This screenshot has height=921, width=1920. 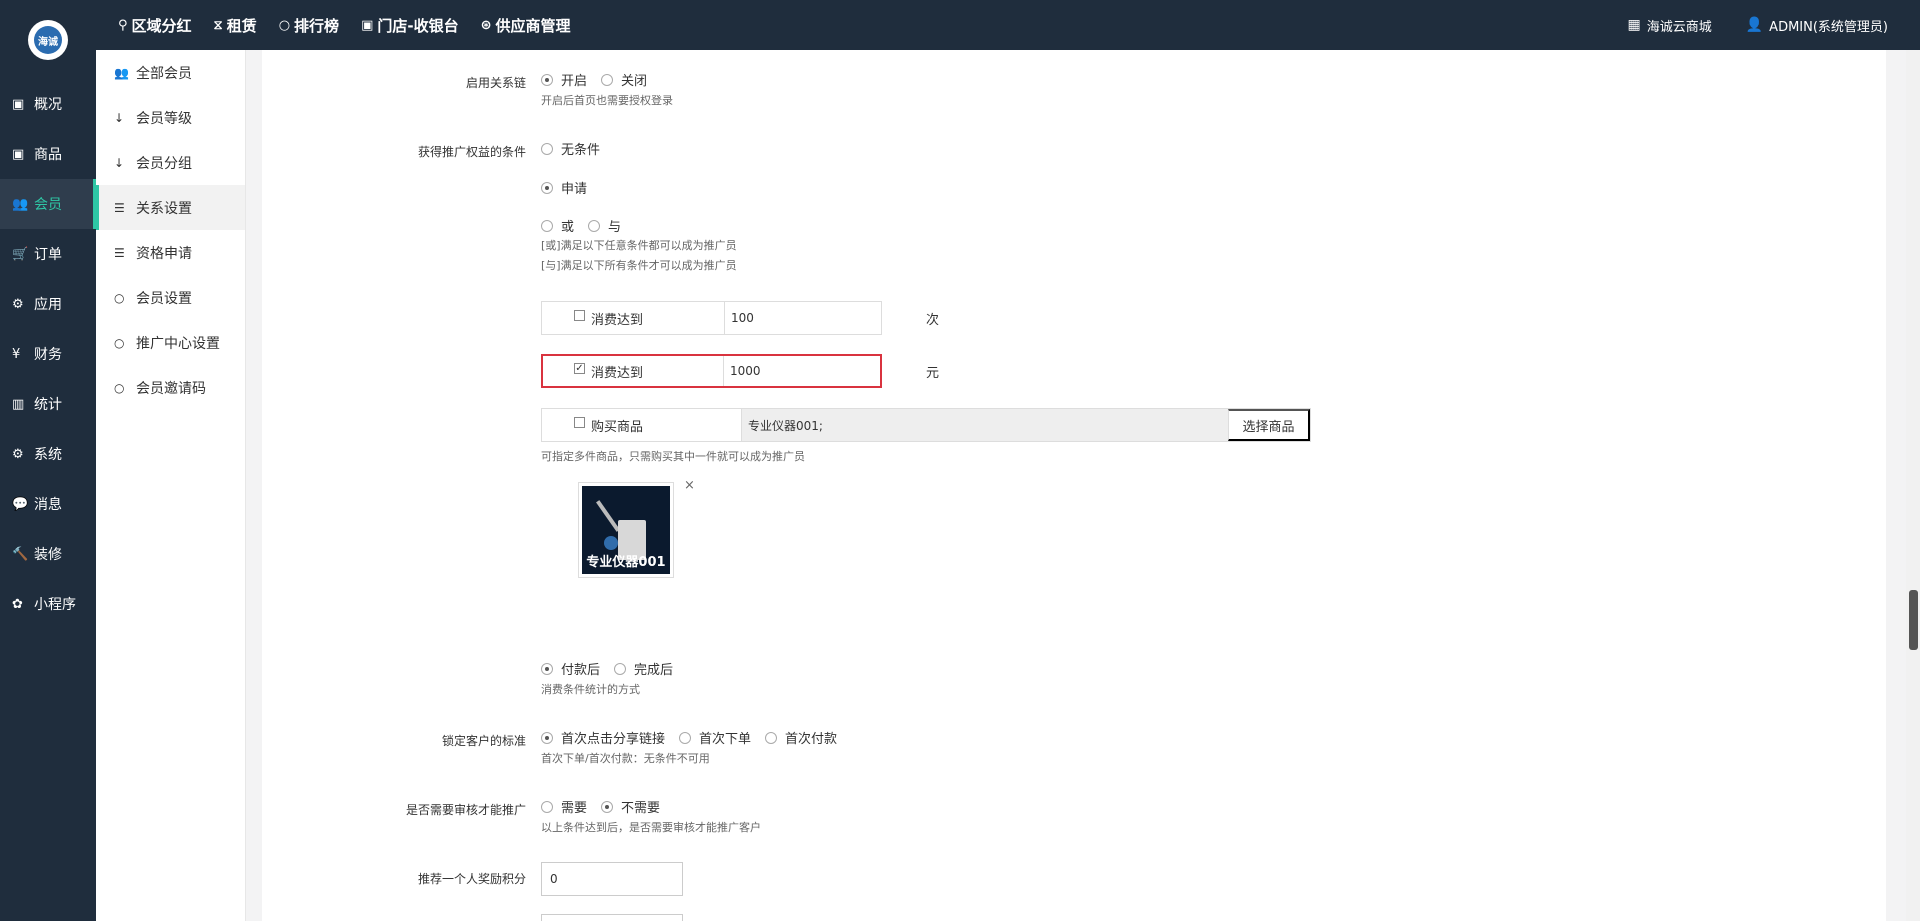 I want to click on page-scrollbar, so click(x=1913, y=485).